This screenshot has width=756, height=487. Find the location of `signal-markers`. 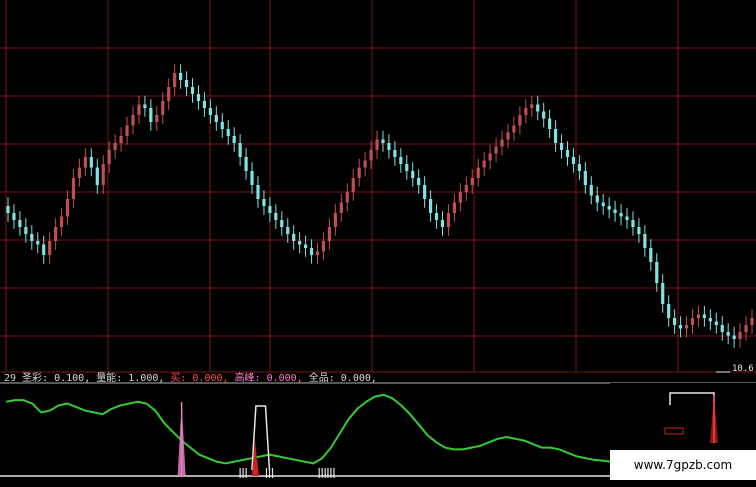

signal-markers is located at coordinates (256, 440).